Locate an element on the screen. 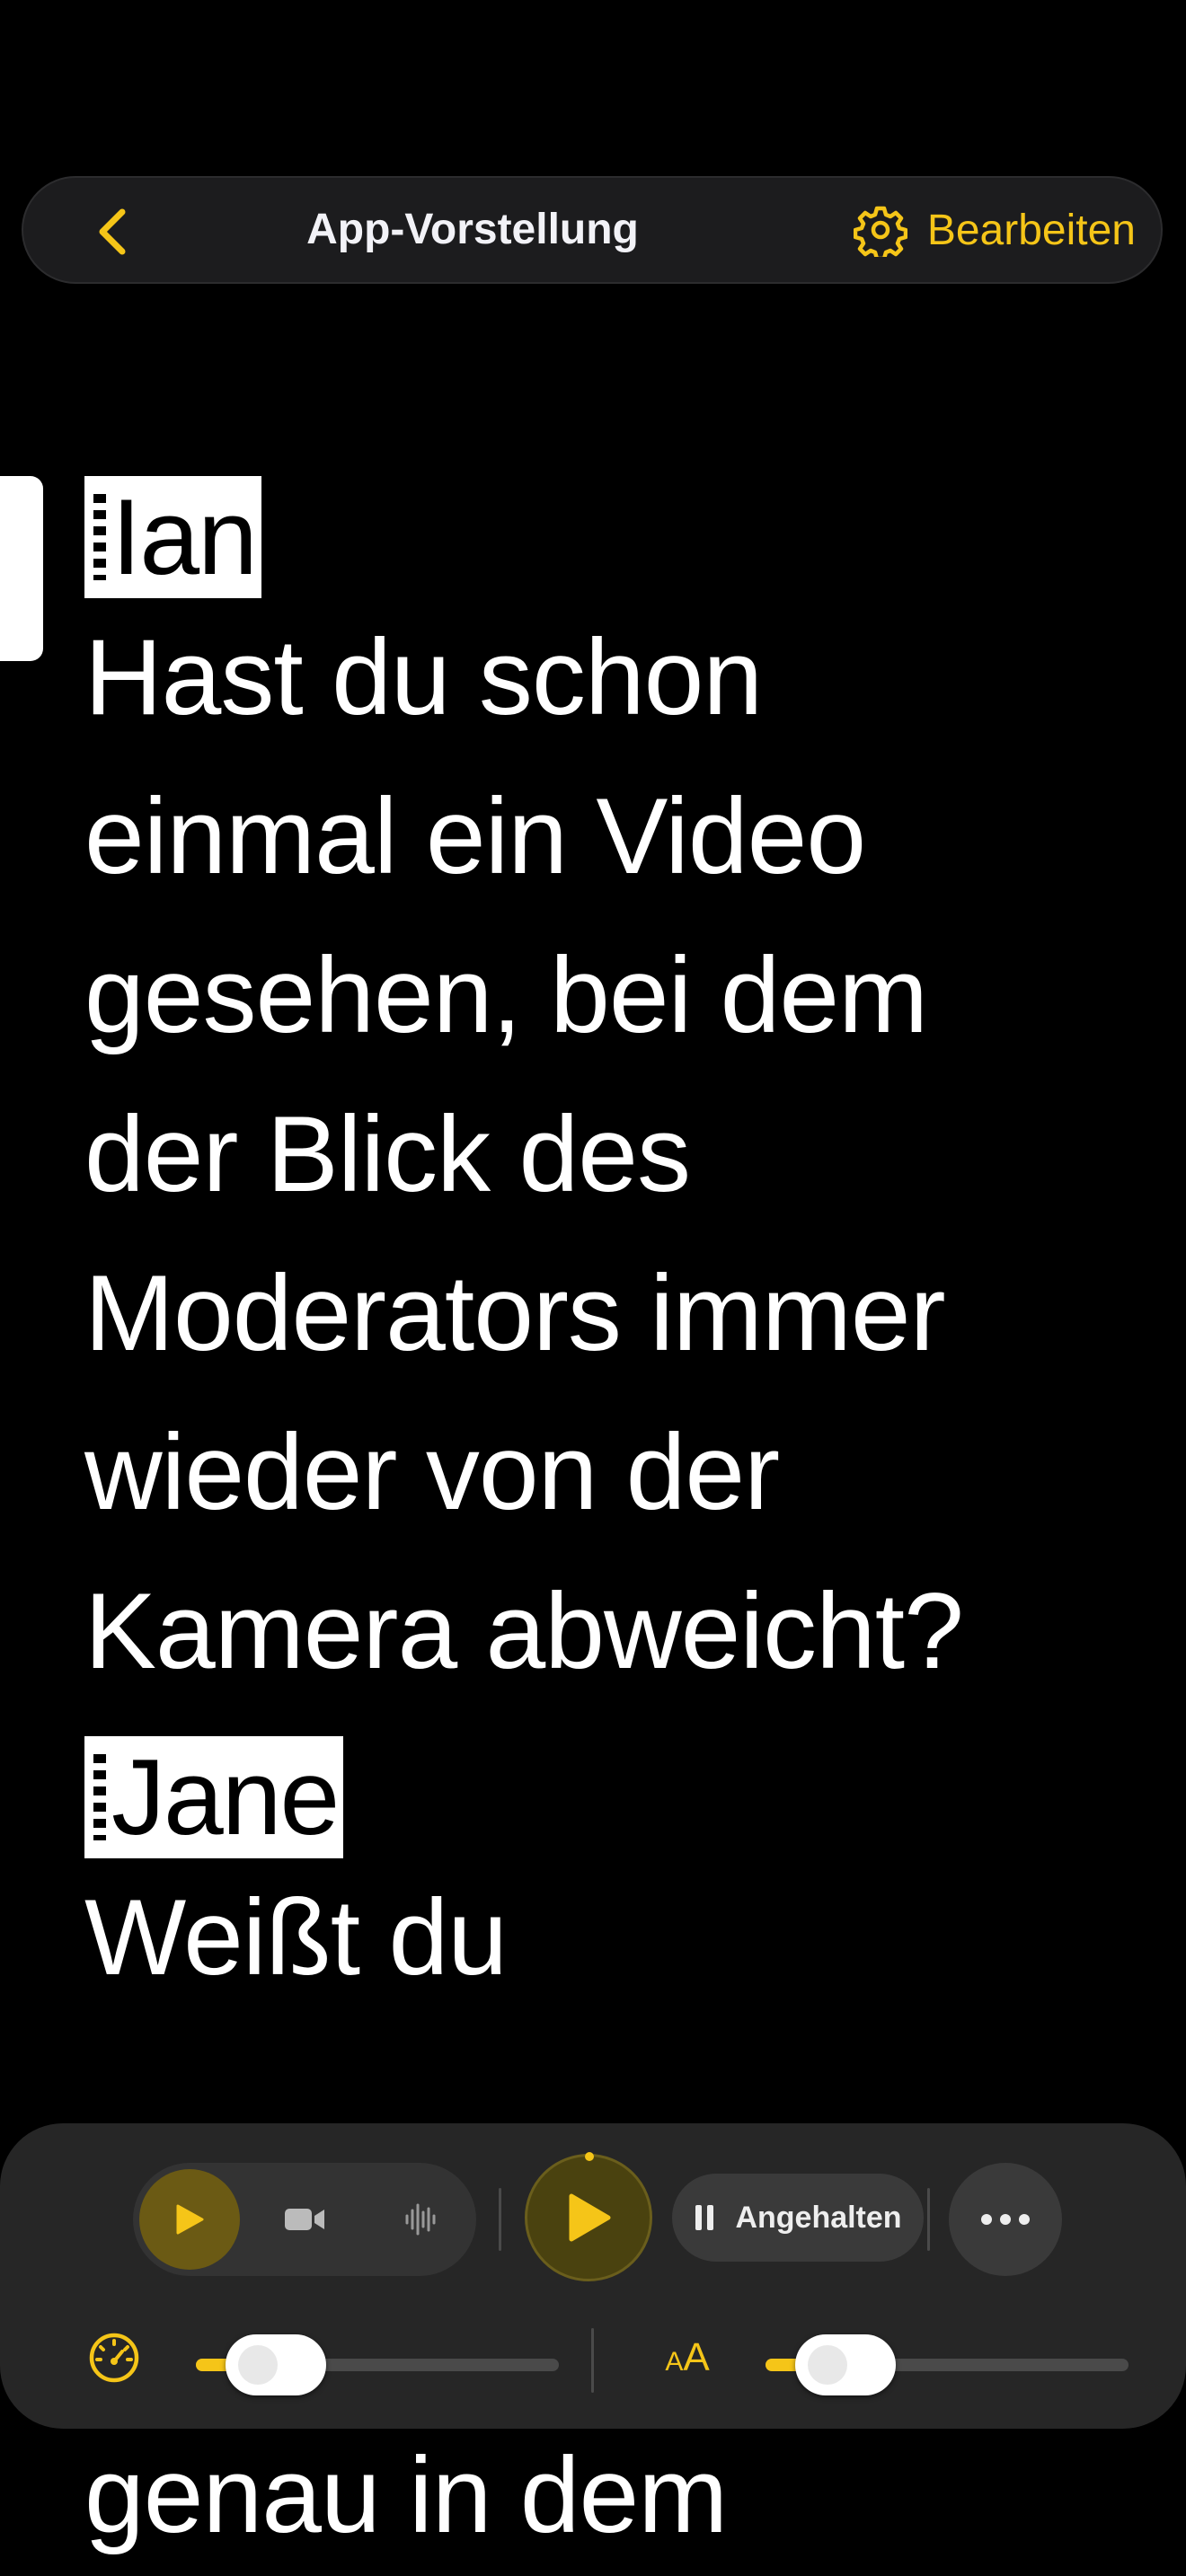 This screenshot has width=1186, height=2576. edit-button: Bearbeiten is located at coordinates (994, 230).